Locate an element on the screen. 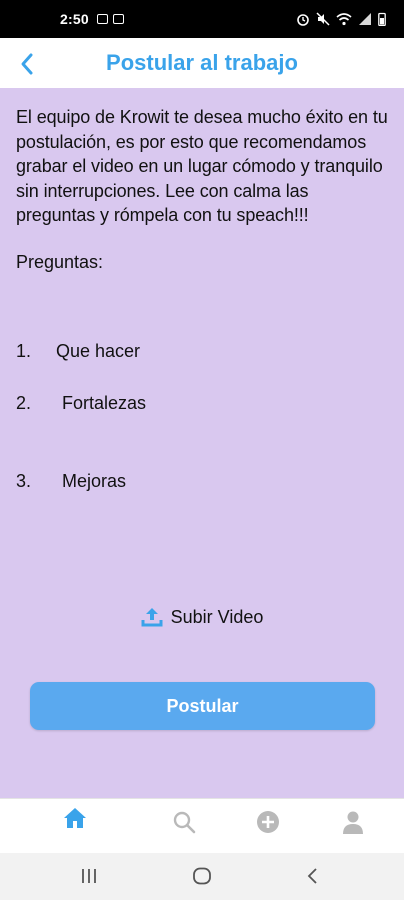 Image resolution: width=404 pixels, height=900 pixels. upload-icon is located at coordinates (152, 617).